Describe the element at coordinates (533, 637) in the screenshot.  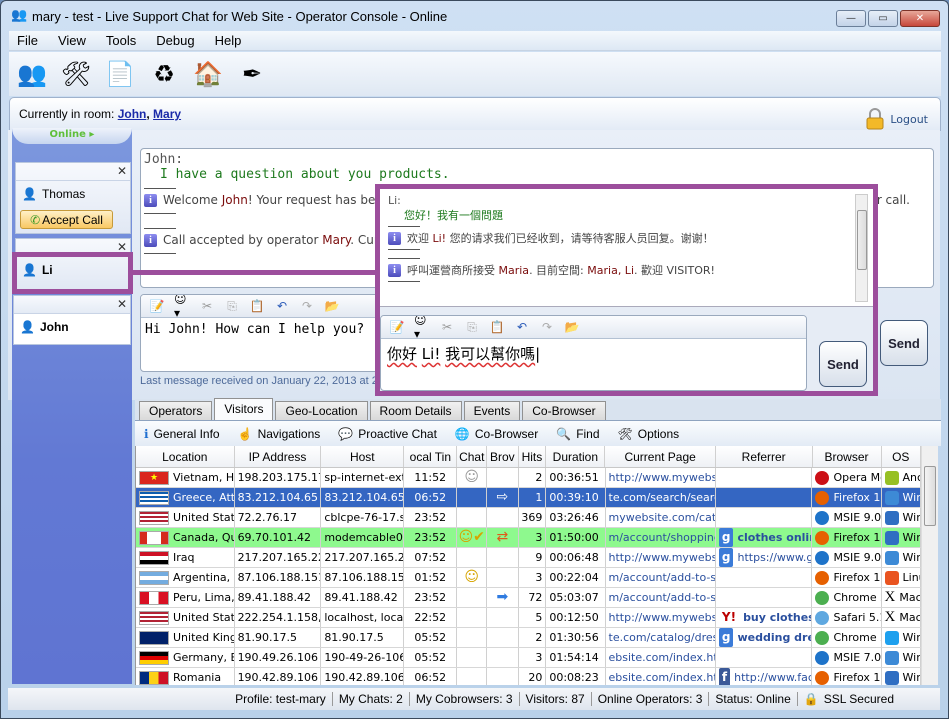
I see `cell-hits: 2` at that location.